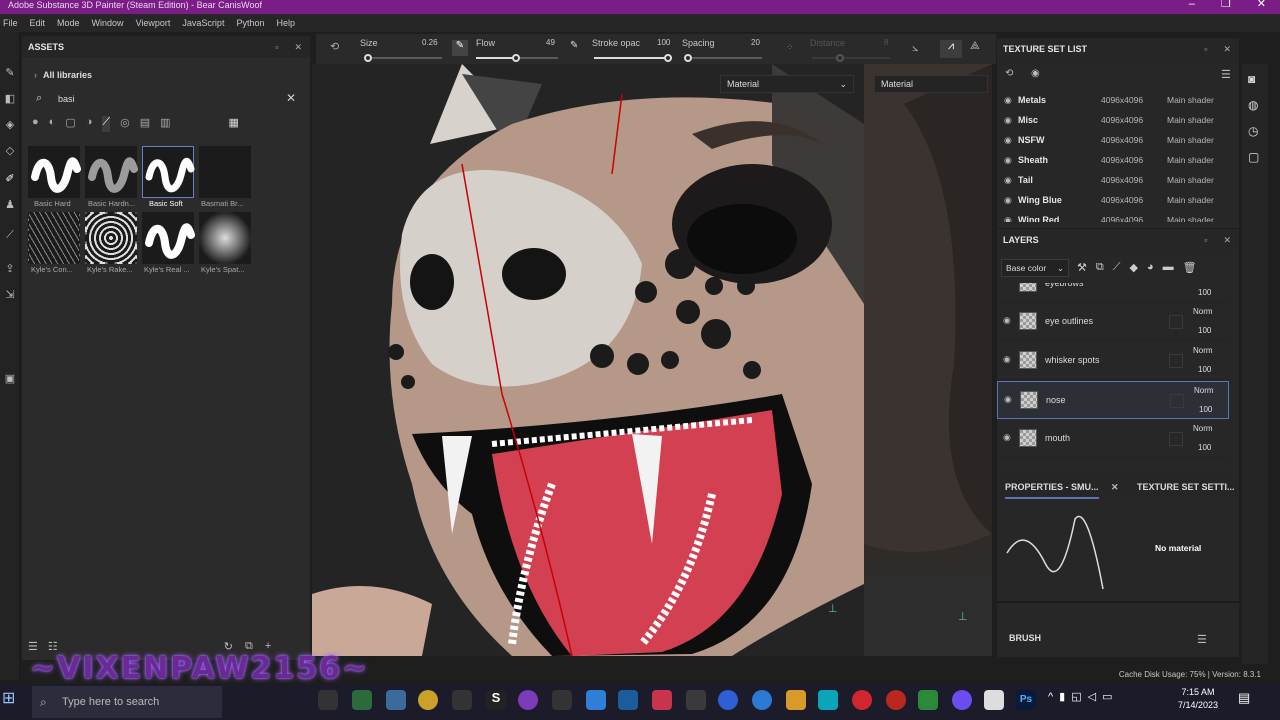 This screenshot has width=1280, height=720. I want to click on minimize-icon: –, so click(1192, 5).